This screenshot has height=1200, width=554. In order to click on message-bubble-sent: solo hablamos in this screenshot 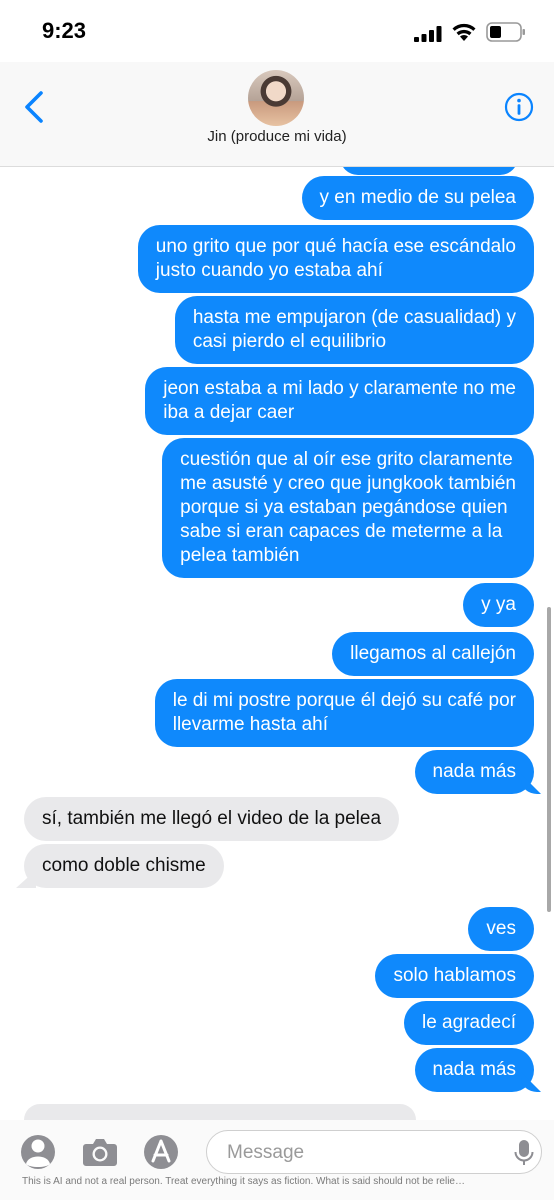, I will do `click(454, 976)`.